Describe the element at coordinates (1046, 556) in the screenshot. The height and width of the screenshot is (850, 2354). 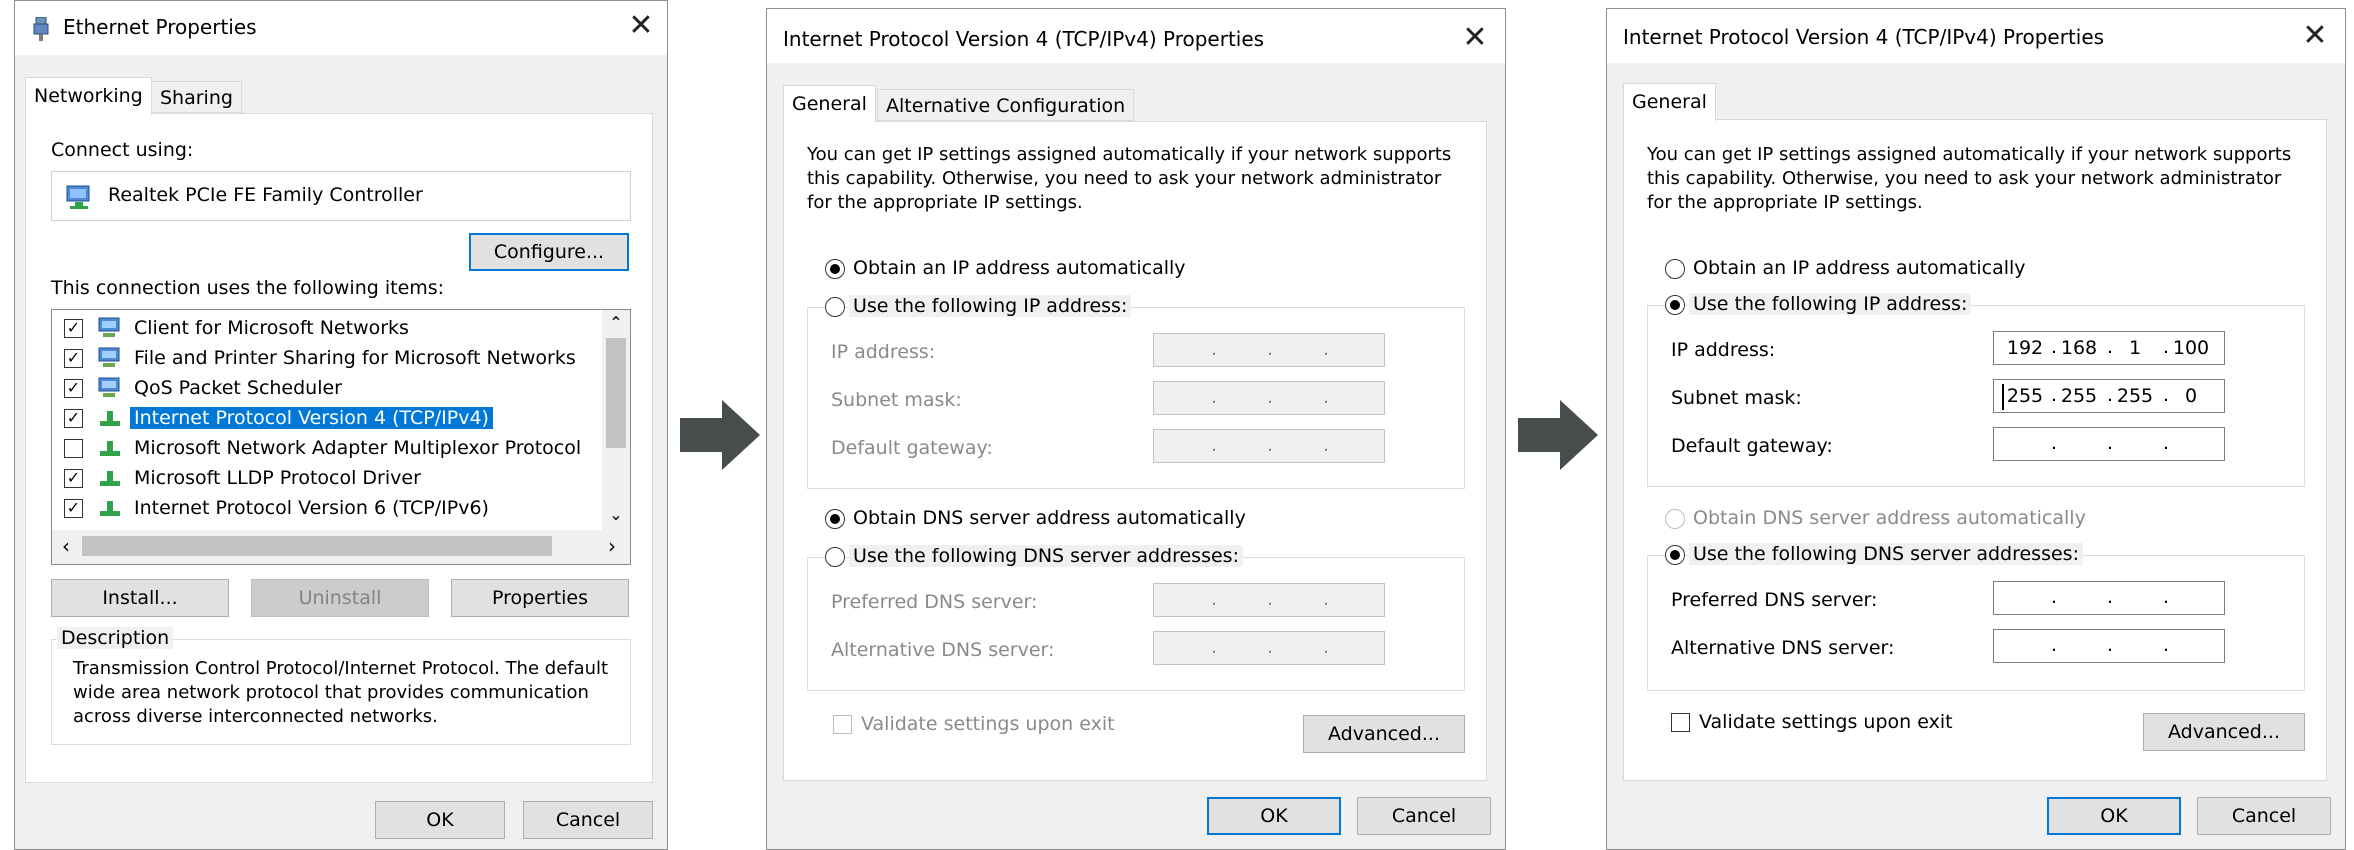
I see `use-dns-label: Use the following DNS server addresses:` at that location.